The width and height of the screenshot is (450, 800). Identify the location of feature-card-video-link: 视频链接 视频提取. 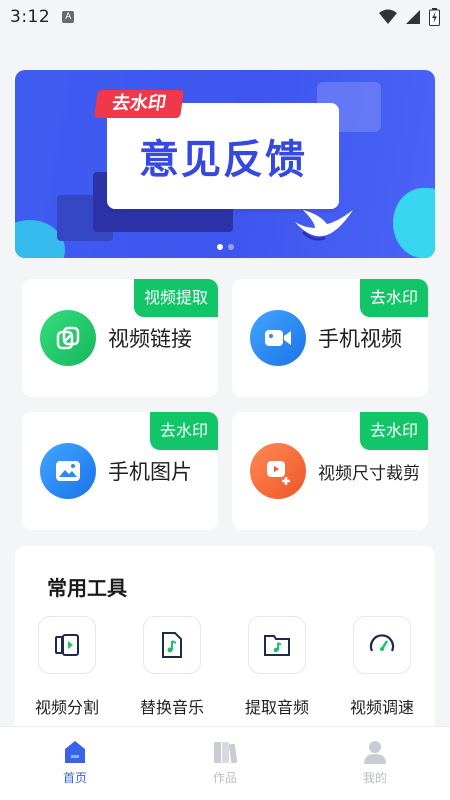
(120, 338).